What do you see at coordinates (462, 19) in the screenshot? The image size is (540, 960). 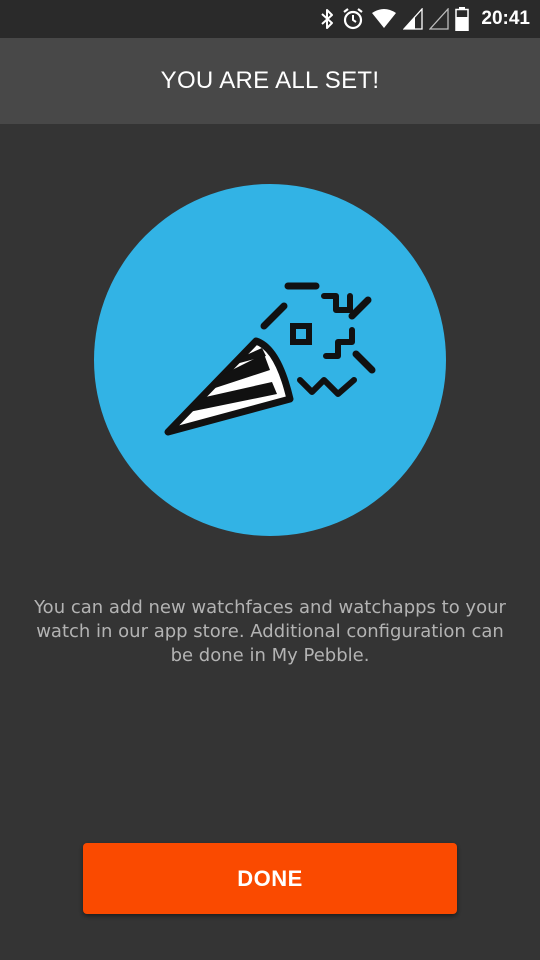 I see `battery-icon` at bounding box center [462, 19].